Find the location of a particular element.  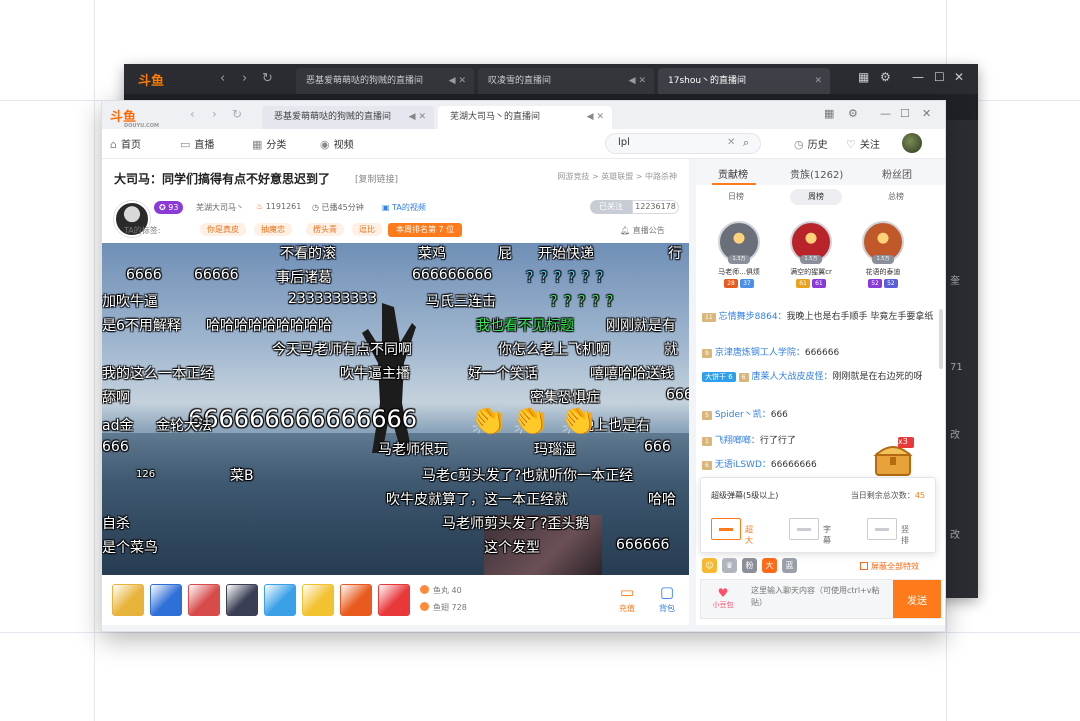

chat-username: Spider丶凯： is located at coordinates (743, 415).